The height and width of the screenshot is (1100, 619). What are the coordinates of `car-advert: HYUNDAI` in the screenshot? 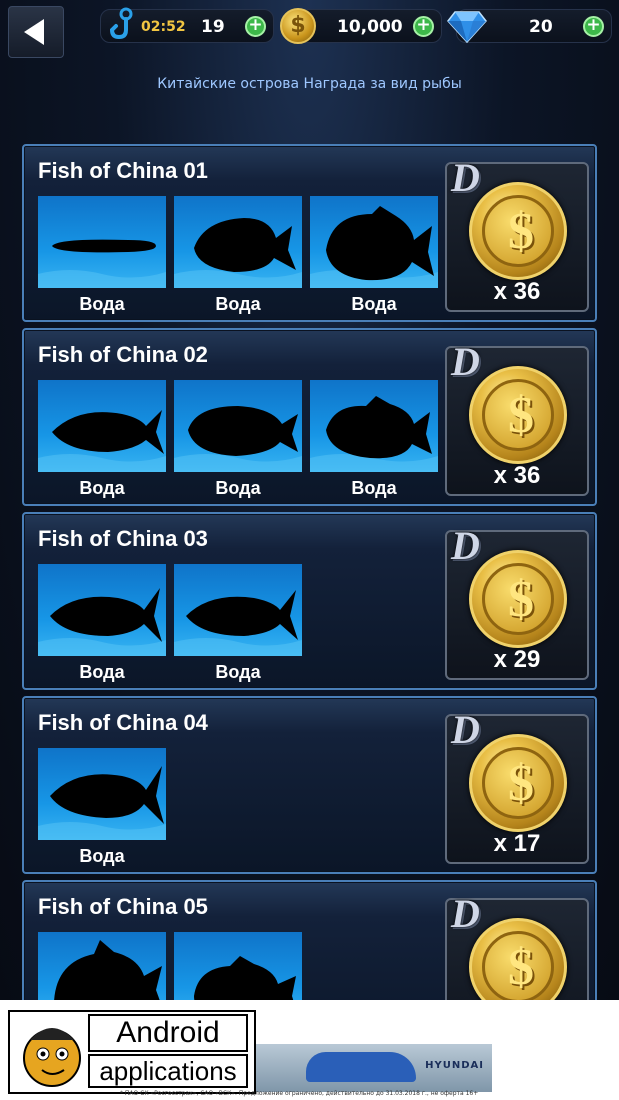 It's located at (374, 1068).